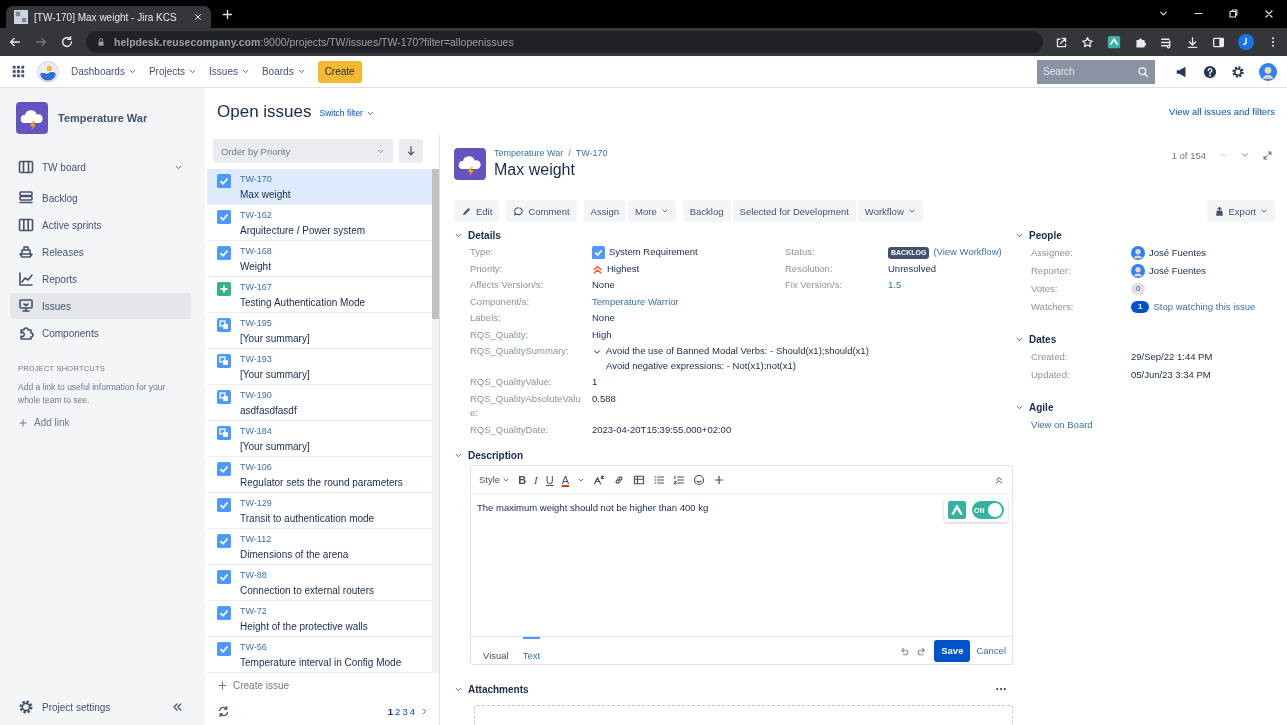 Image resolution: width=1287 pixels, height=725 pixels. I want to click on search-field: Search, so click(1096, 71).